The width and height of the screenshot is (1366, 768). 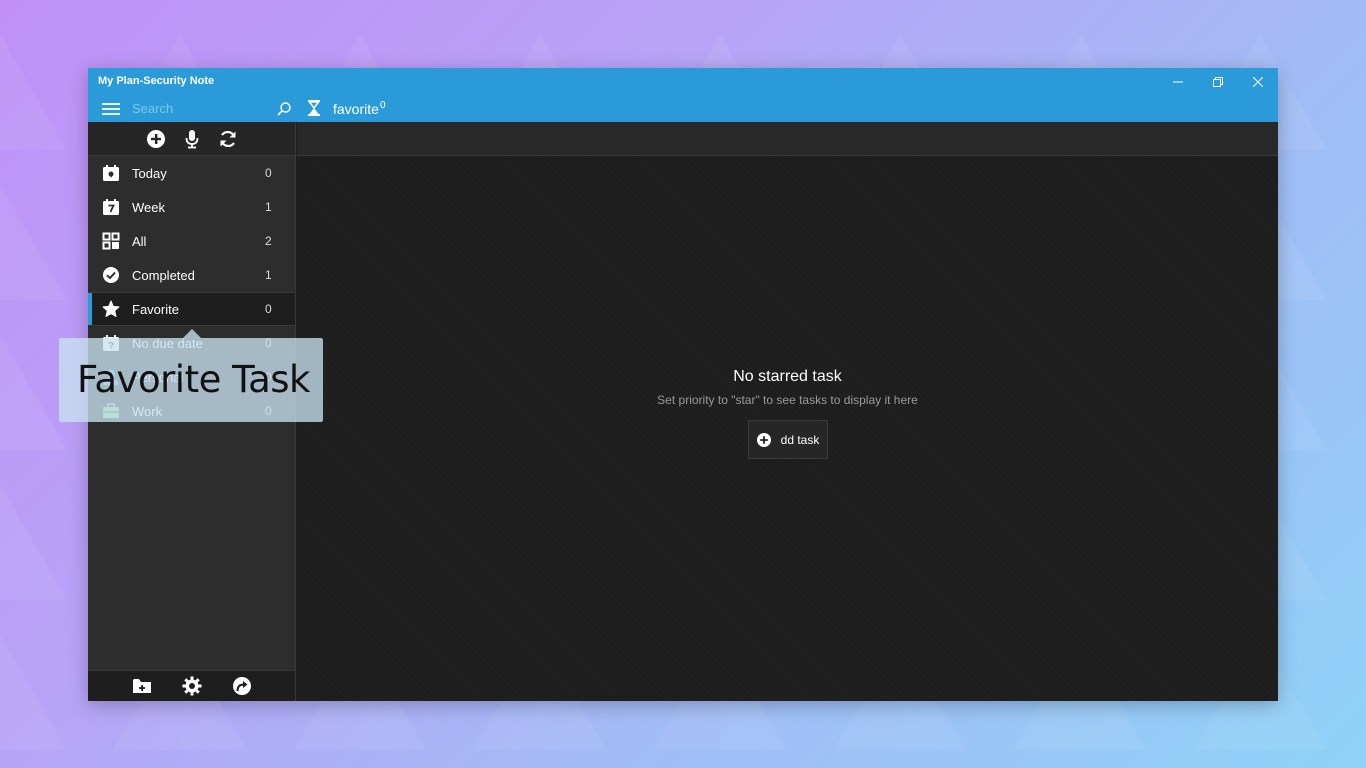 I want to click on sidebar-item-label: Week, so click(x=148, y=207).